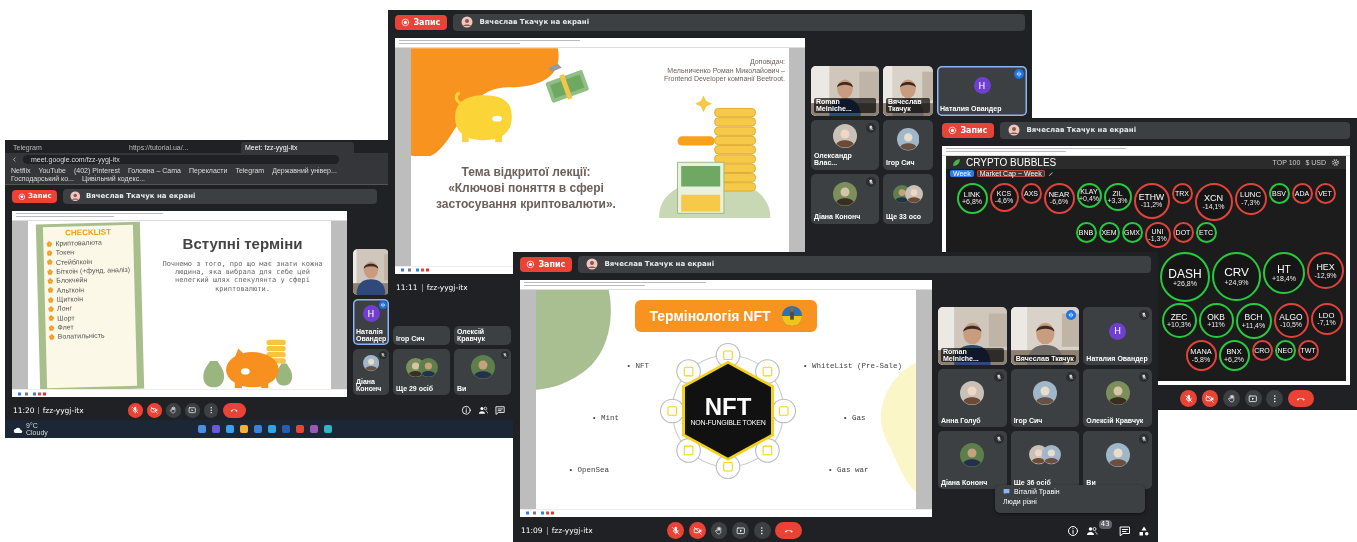  What do you see at coordinates (1011, 162) in the screenshot?
I see `app-title: CRYPTO BUBBLES` at bounding box center [1011, 162].